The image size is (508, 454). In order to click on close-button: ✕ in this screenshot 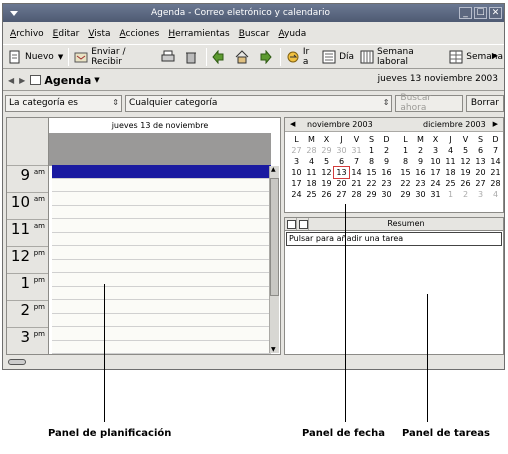, I will do `click(495, 13)`.